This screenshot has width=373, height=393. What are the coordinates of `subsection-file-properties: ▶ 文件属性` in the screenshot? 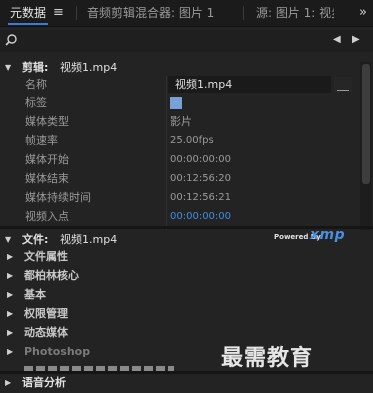 It's located at (180, 257).